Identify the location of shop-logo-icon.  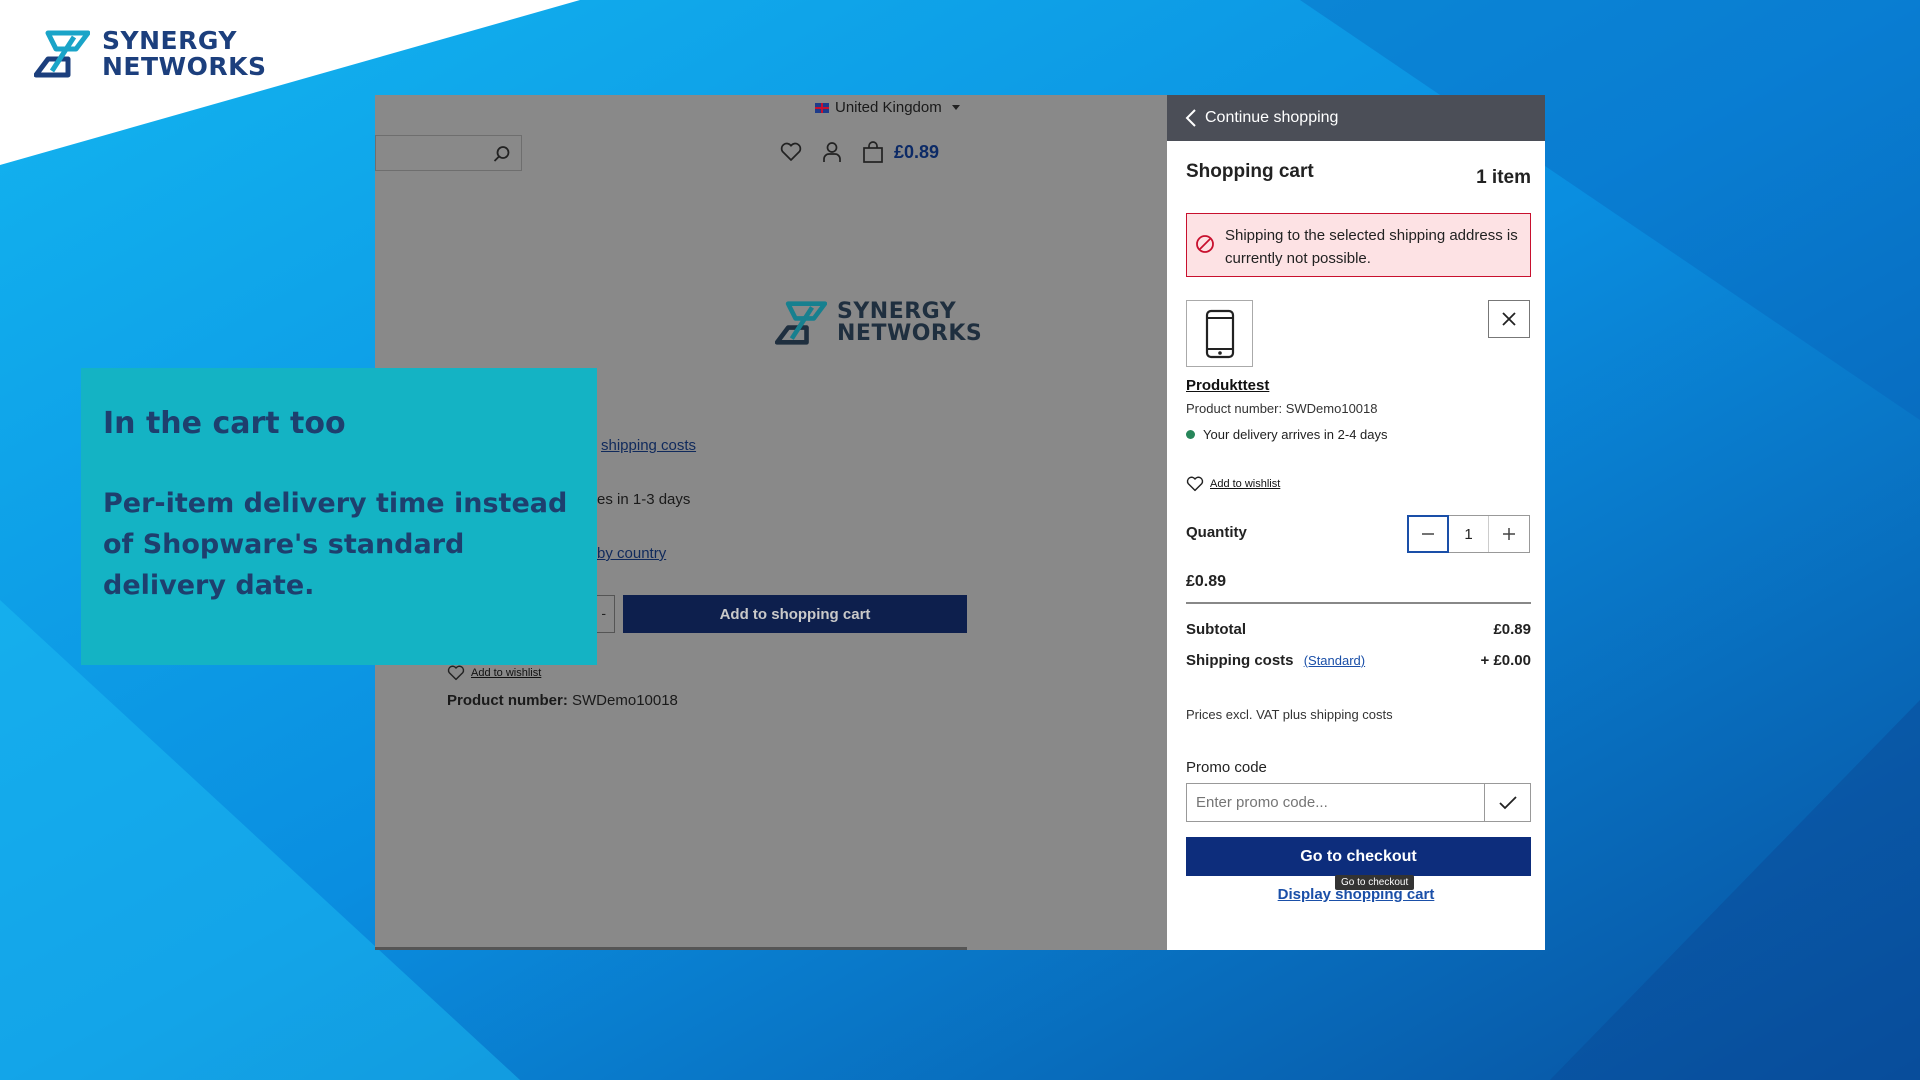
(801, 323).